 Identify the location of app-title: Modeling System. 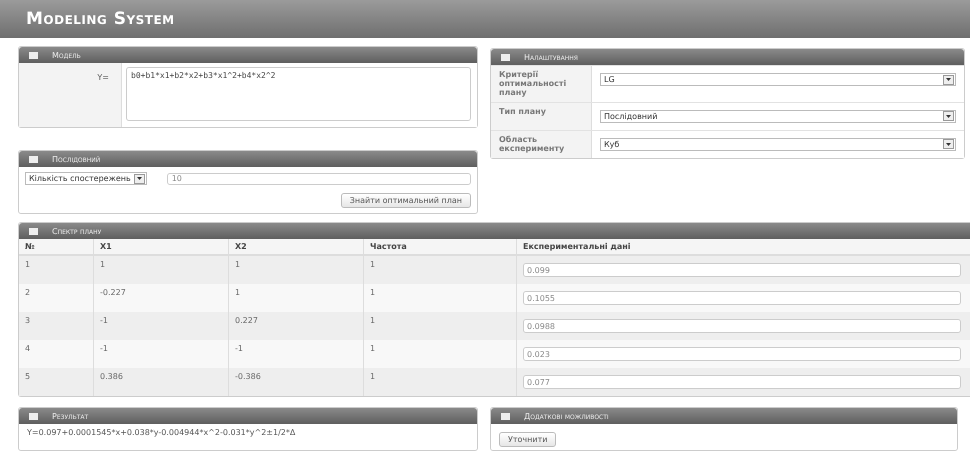
(100, 19).